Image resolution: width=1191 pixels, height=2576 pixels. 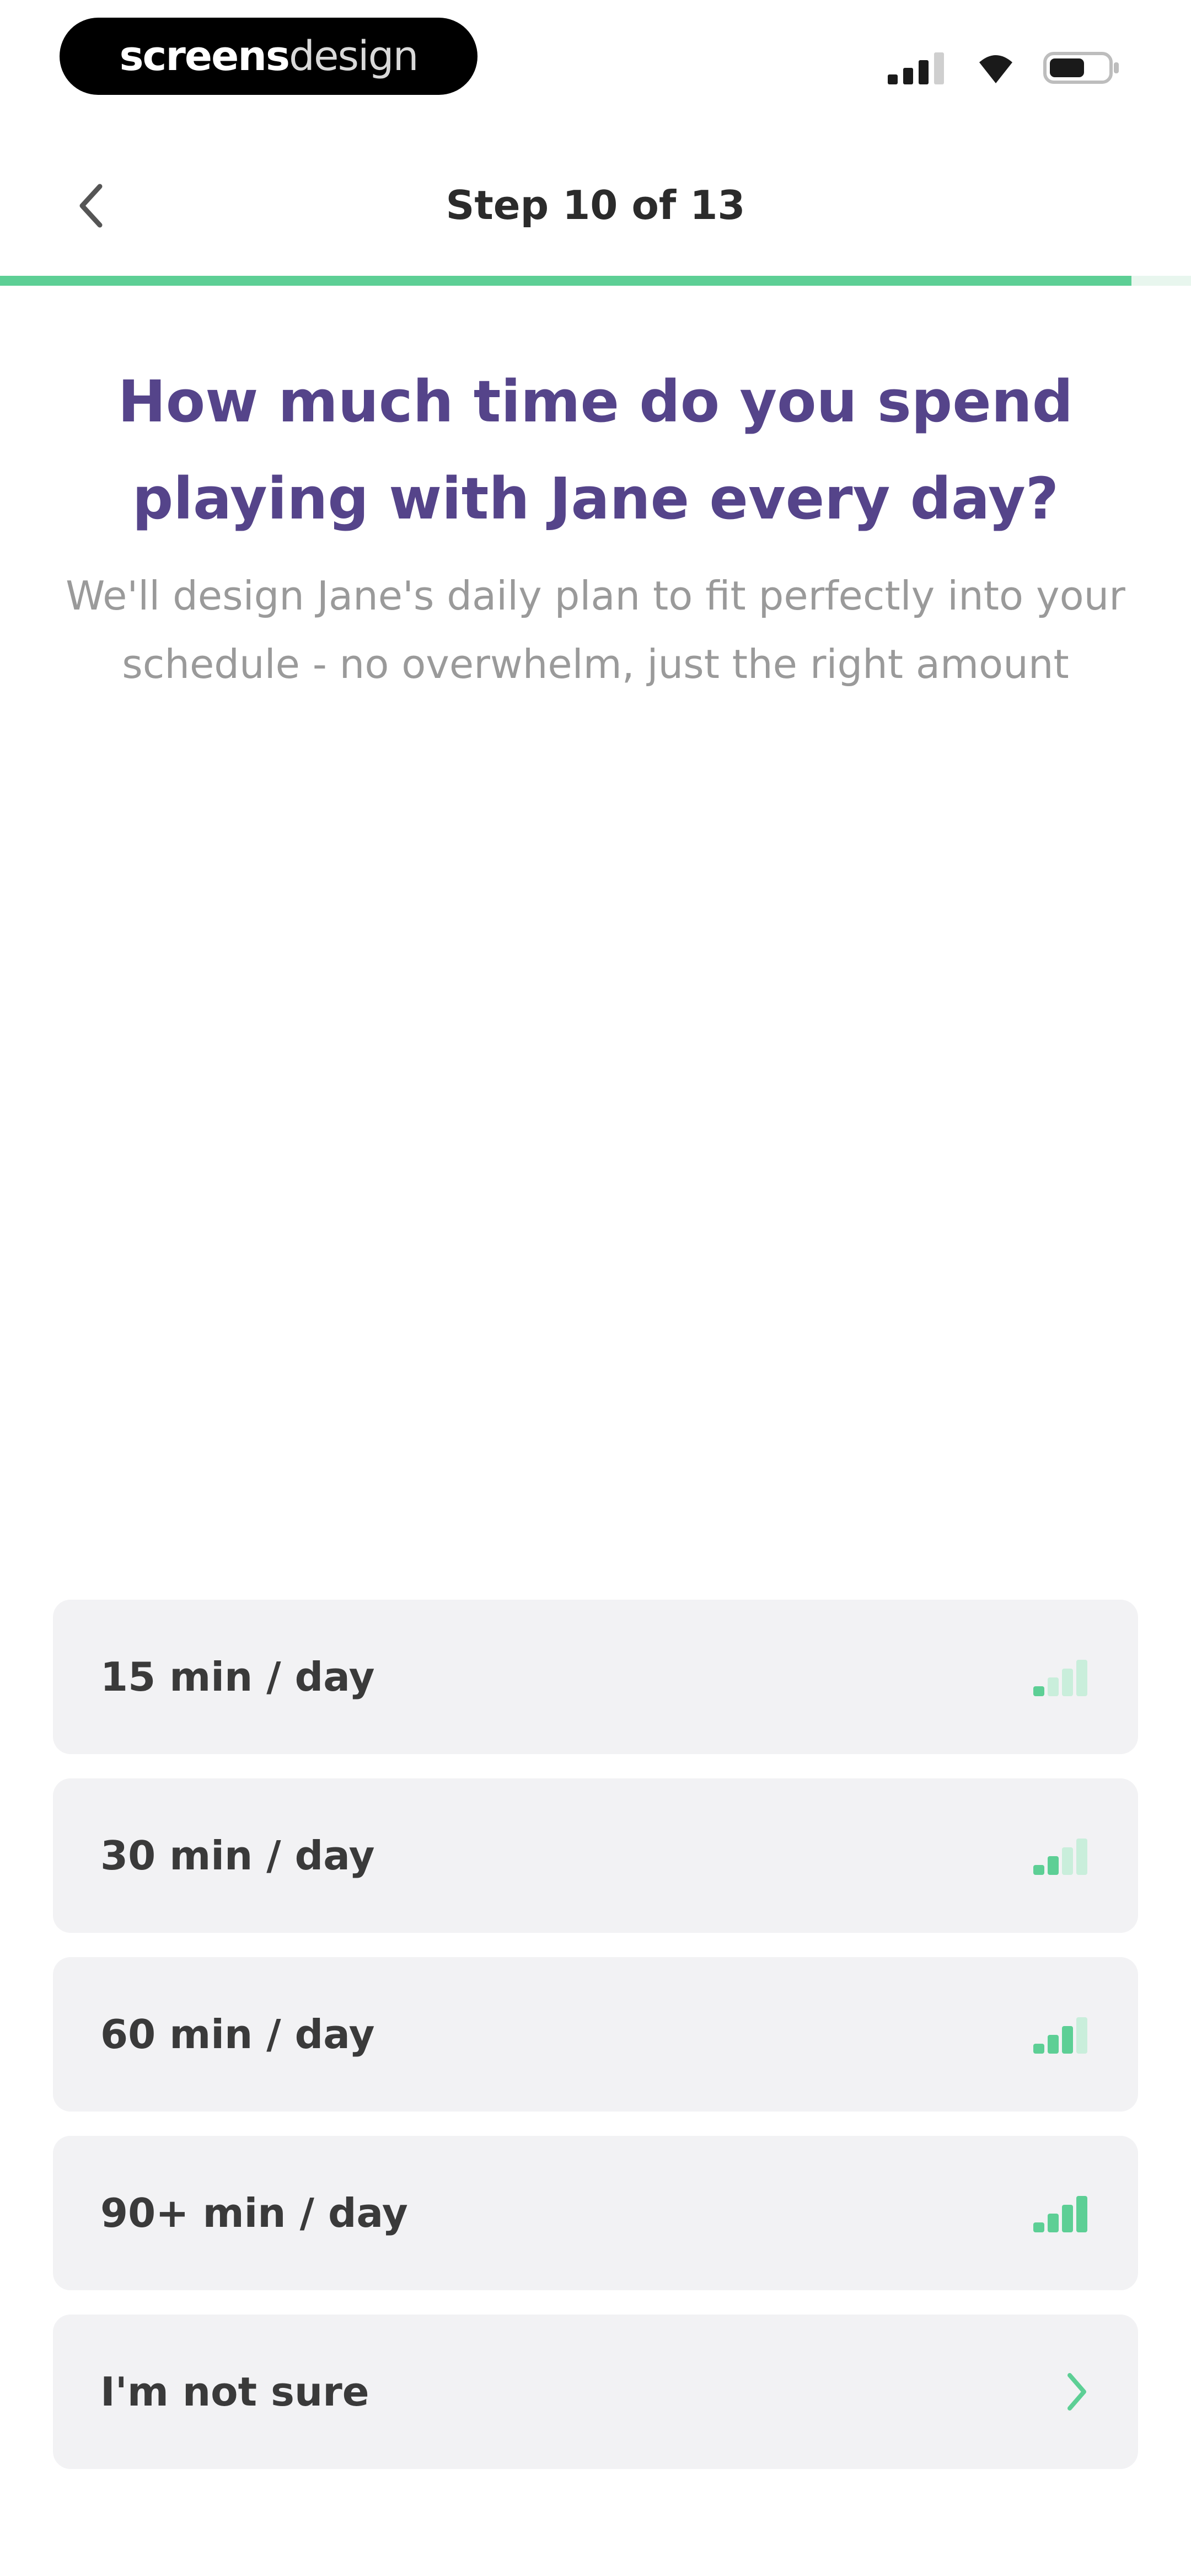 I want to click on signal-bars-3-icon, so click(x=1060, y=2034).